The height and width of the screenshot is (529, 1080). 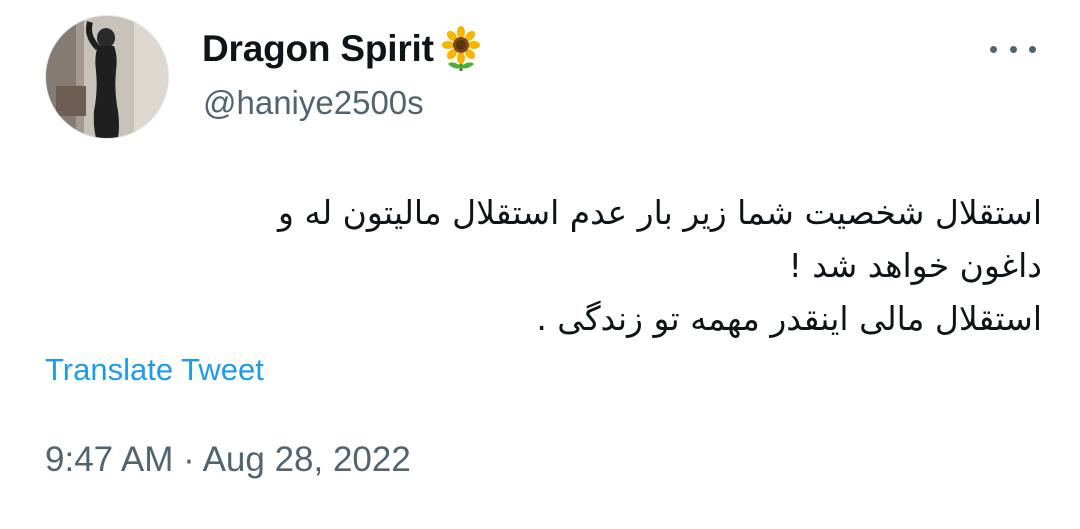 I want to click on more-options-icon, so click(x=1013, y=49).